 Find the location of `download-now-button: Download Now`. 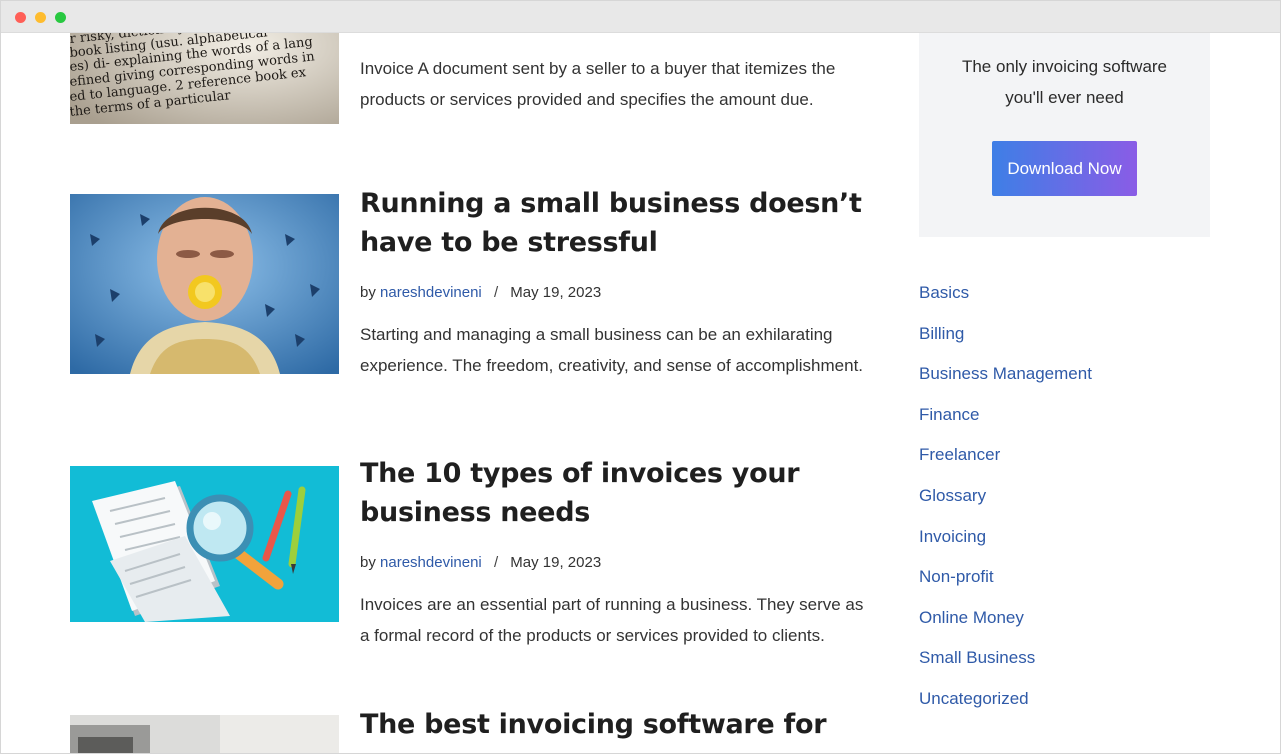

download-now-button: Download Now is located at coordinates (1064, 168).